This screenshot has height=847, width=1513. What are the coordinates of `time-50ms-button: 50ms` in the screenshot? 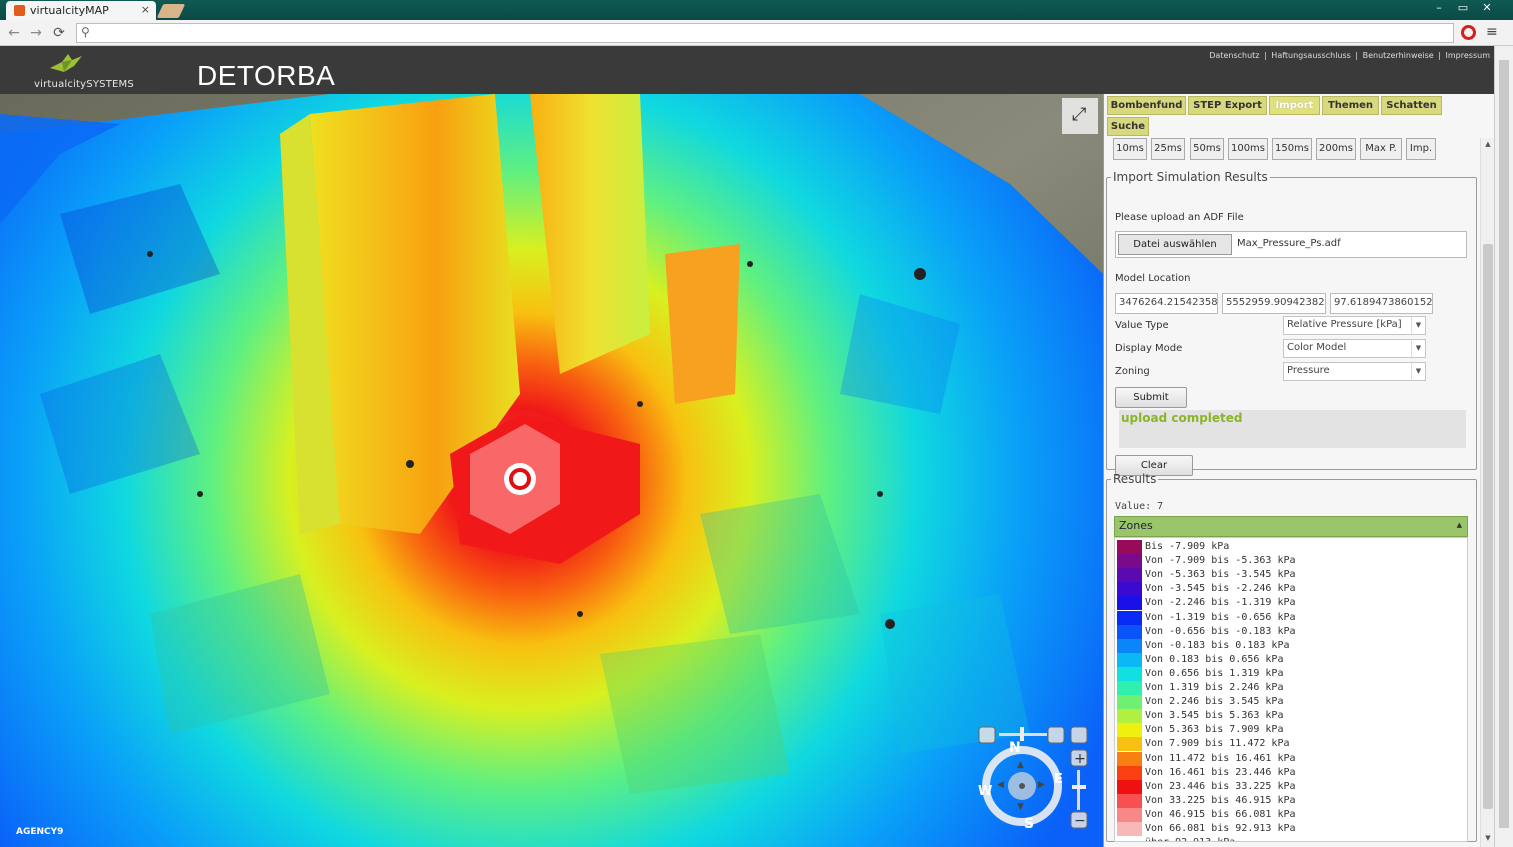 It's located at (1207, 149).